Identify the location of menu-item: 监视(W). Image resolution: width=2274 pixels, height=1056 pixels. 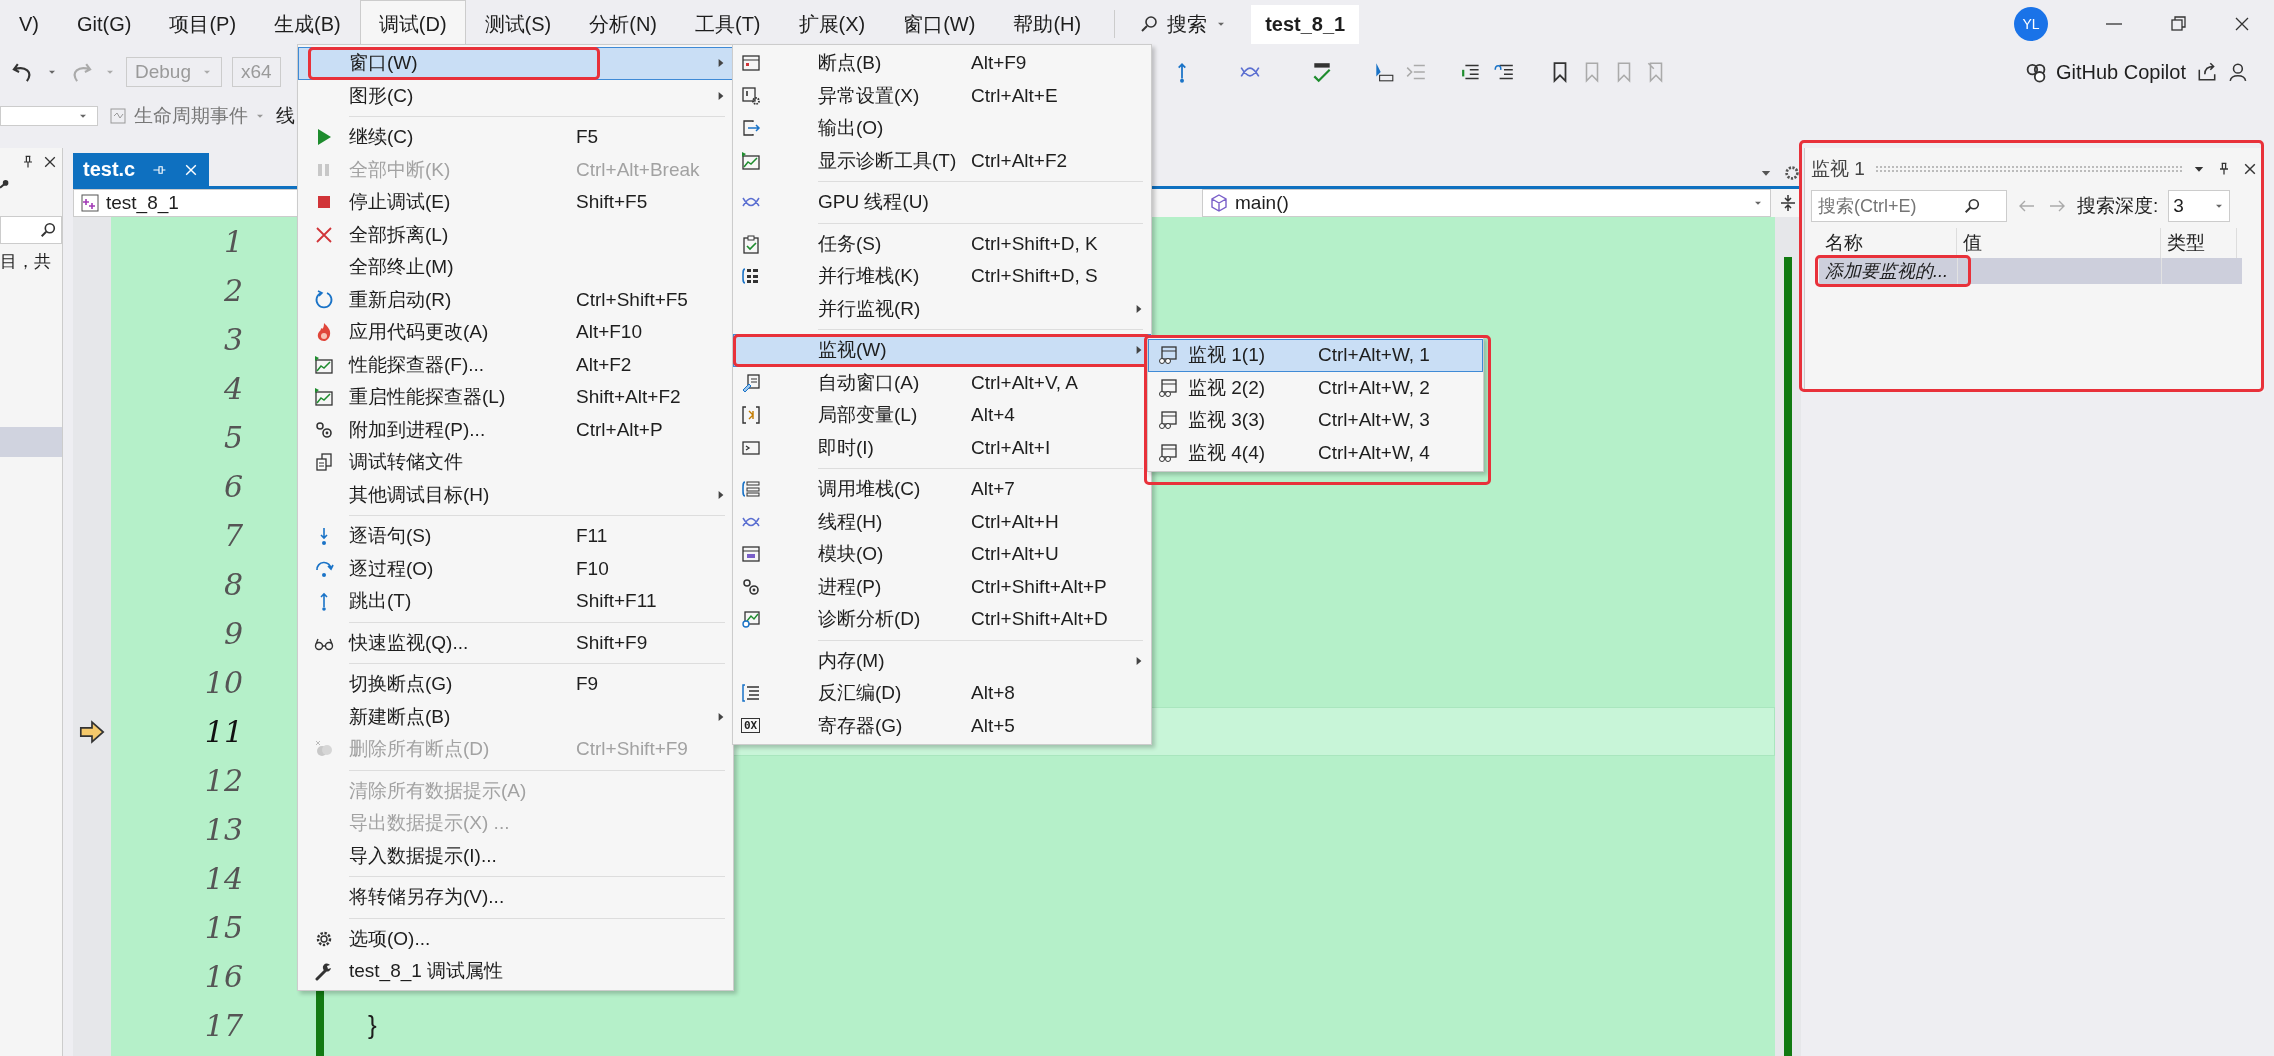
(942, 350).